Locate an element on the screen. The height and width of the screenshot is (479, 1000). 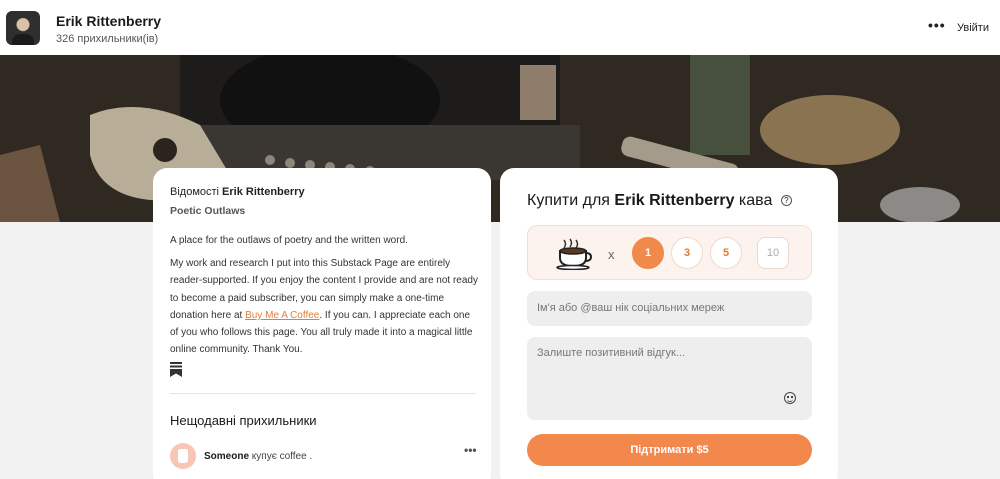
buy-suffix: кава is located at coordinates (755, 200).